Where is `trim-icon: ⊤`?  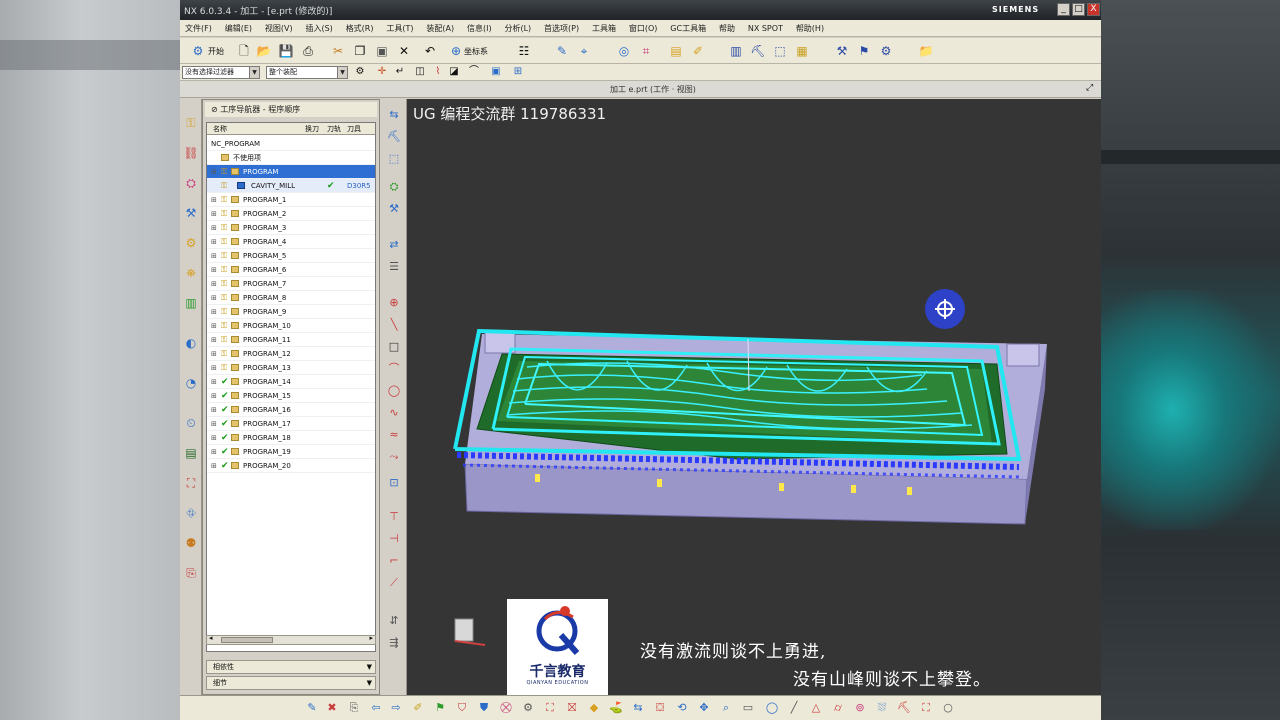 trim-icon: ⊤ is located at coordinates (394, 517).